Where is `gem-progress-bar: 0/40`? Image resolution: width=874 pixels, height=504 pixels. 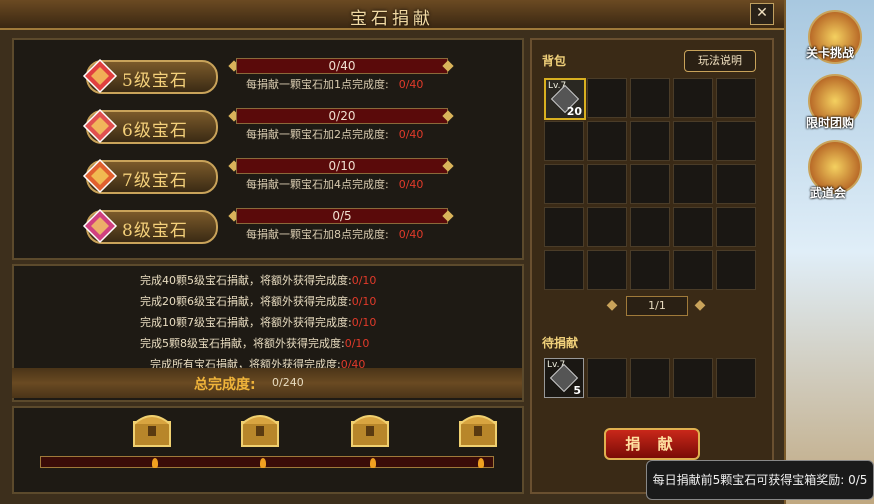 gem-progress-bar: 0/40 is located at coordinates (342, 66).